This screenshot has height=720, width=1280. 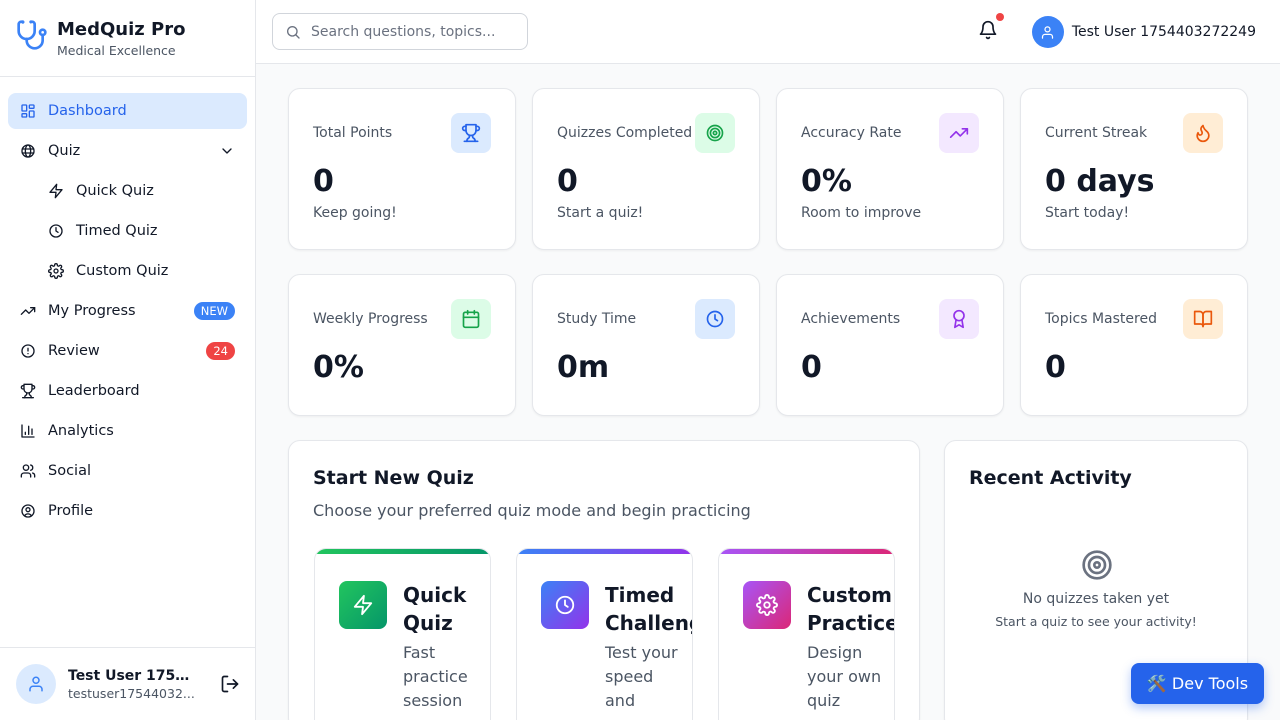 What do you see at coordinates (127, 511) in the screenshot?
I see `sidebar-item-profile: Profile` at bounding box center [127, 511].